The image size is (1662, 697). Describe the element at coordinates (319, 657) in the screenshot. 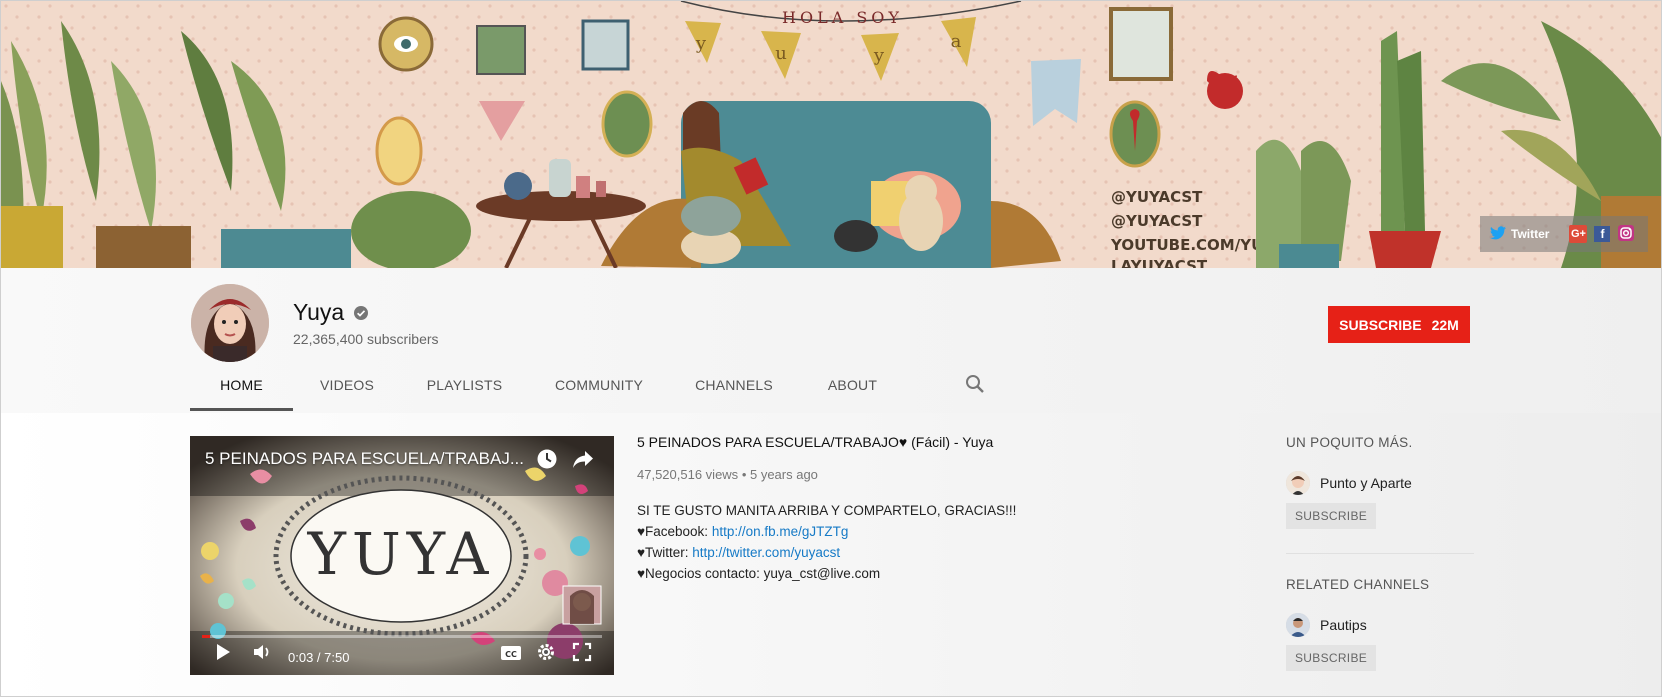

I see `video-time-display: 0:03 / 7:50` at that location.